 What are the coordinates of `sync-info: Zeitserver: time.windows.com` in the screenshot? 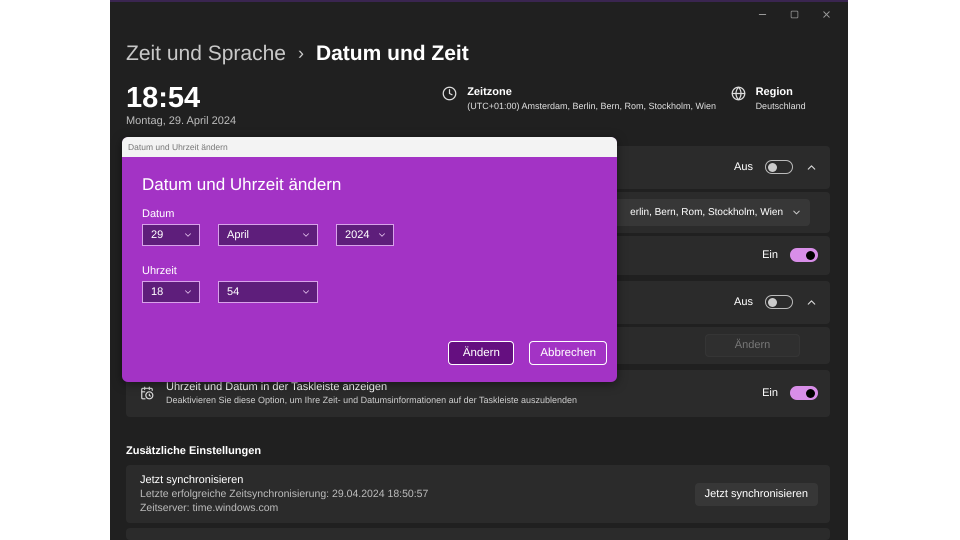 It's located at (210, 508).